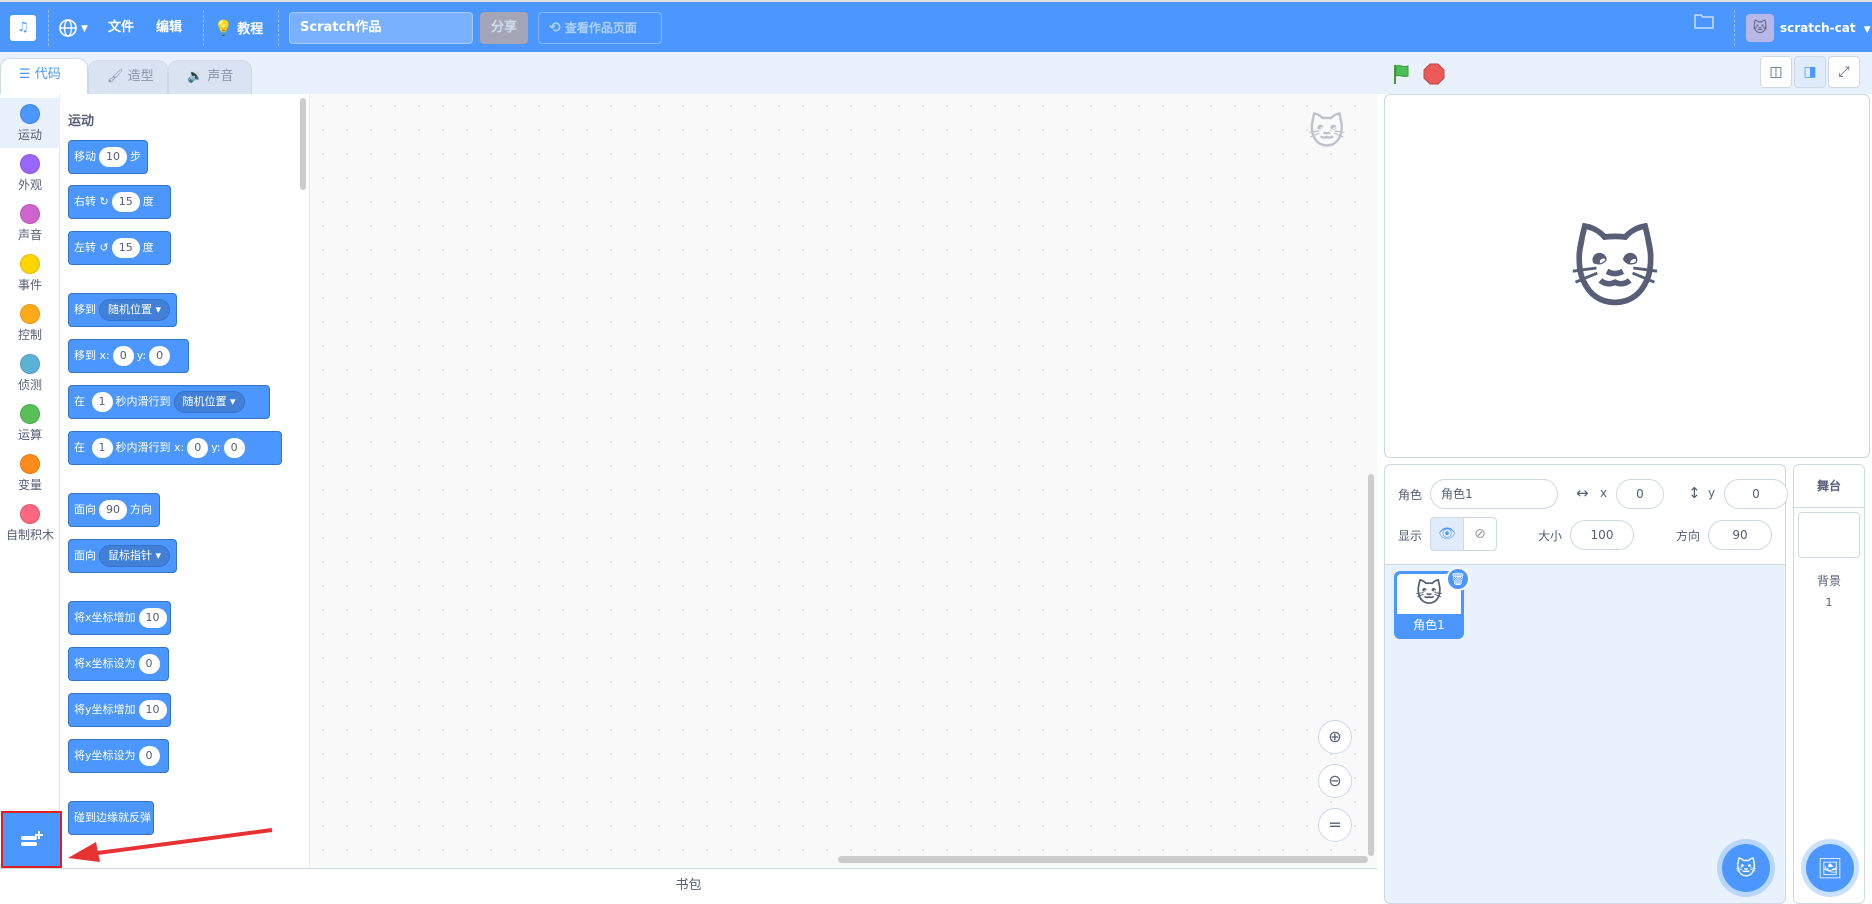 This screenshot has height=904, width=1872. I want to click on size-label: 大小, so click(1550, 536).